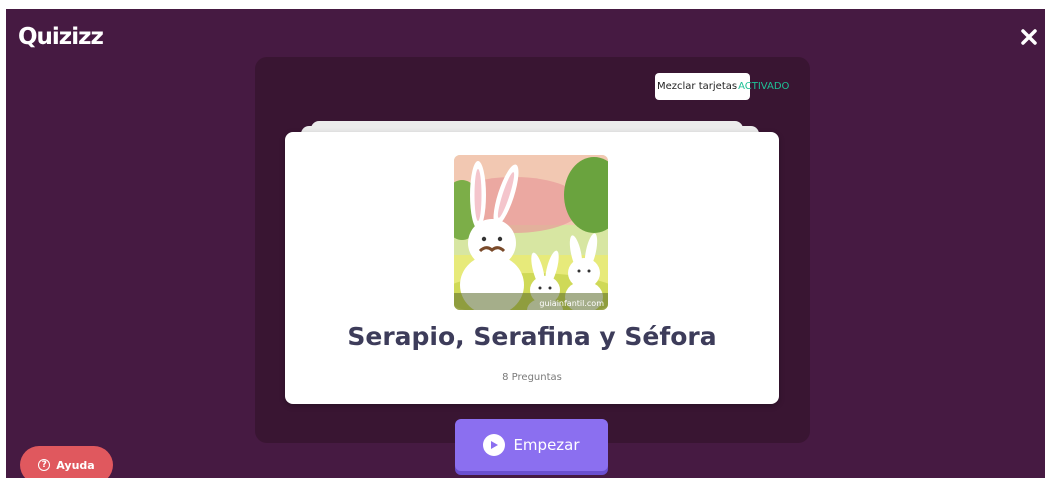 The width and height of the screenshot is (1045, 478). Describe the element at coordinates (697, 86) in the screenshot. I see `shuffle-label: Mezclar tarjetas` at that location.